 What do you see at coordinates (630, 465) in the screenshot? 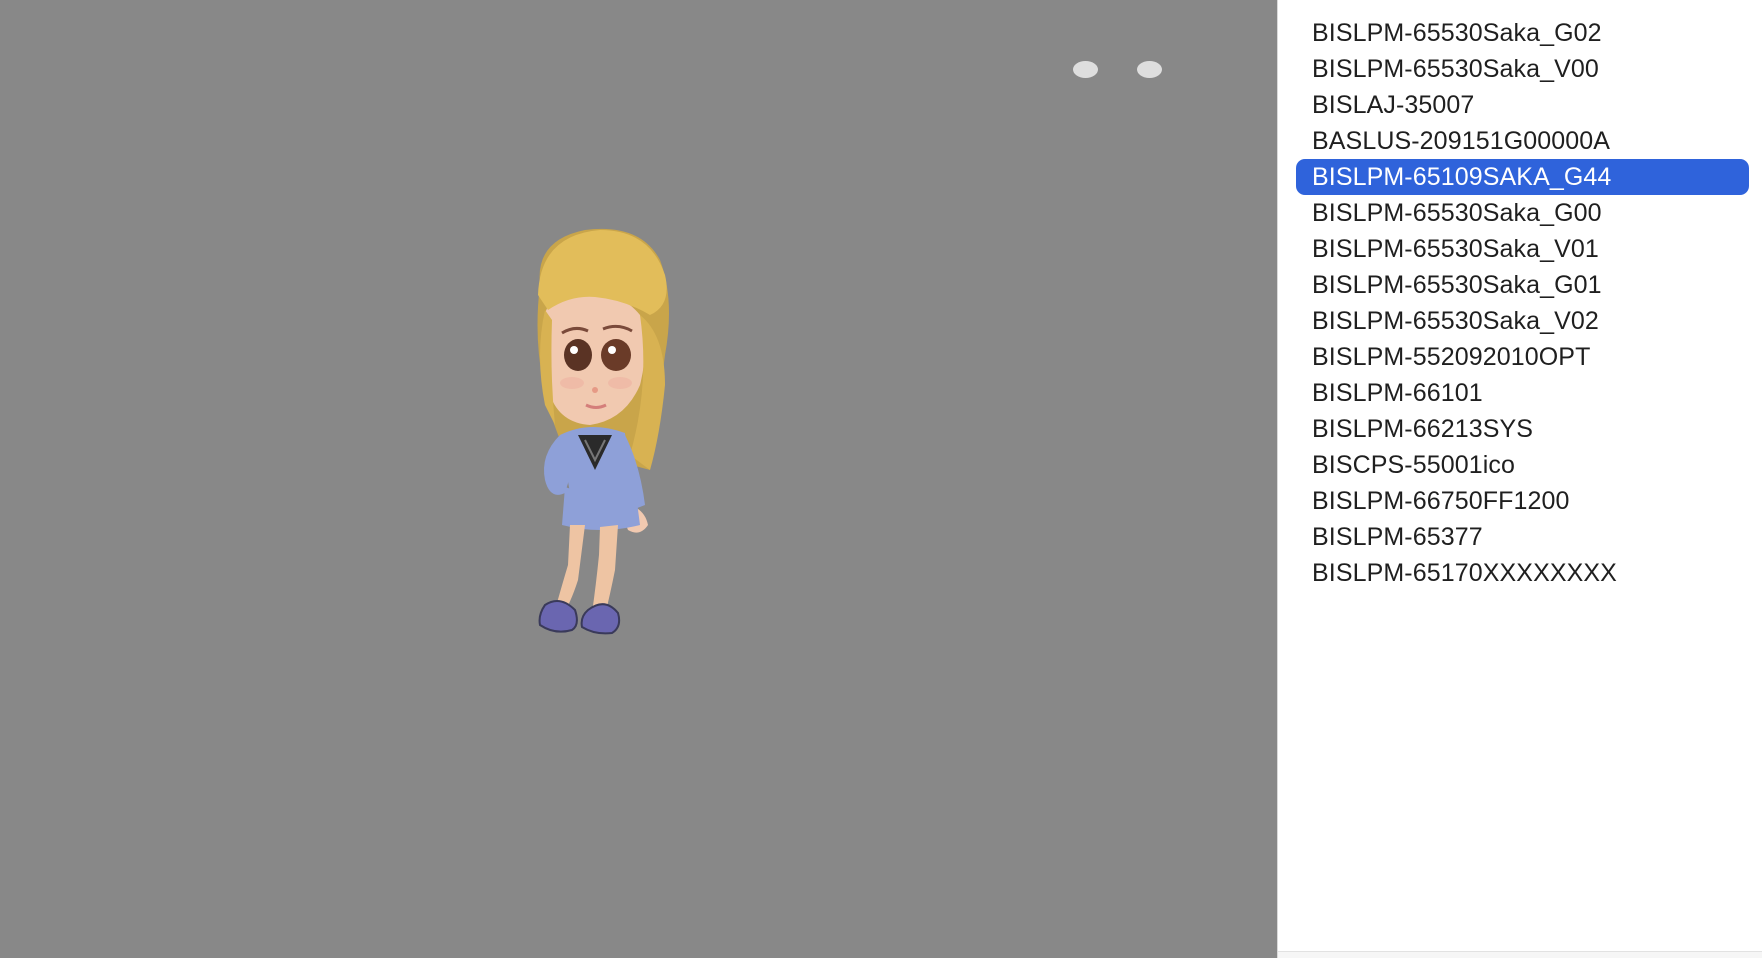
I see `character-model` at bounding box center [630, 465].